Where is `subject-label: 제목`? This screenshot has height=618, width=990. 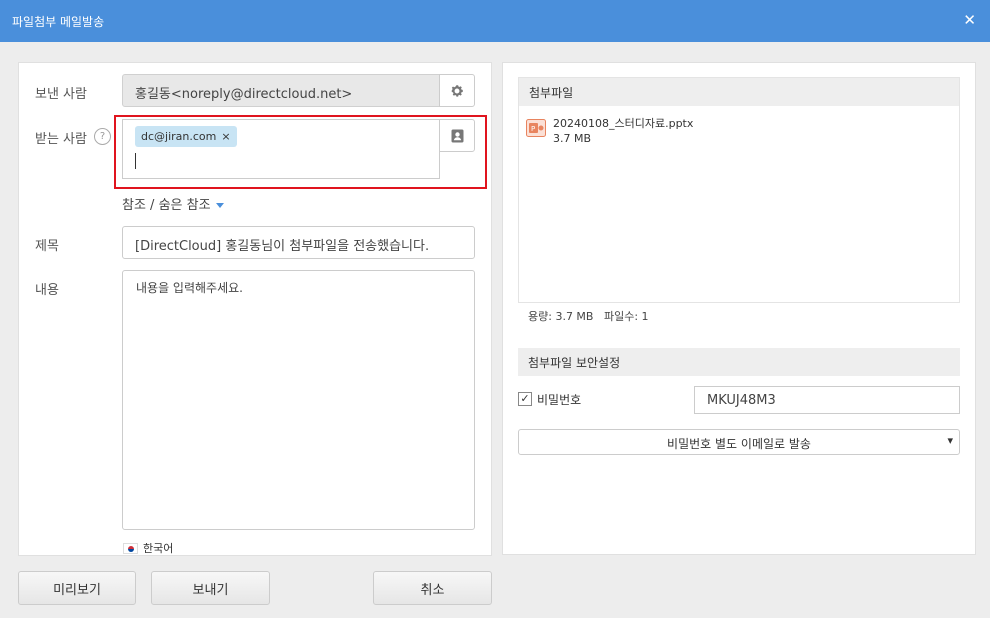
subject-label: 제목 is located at coordinates (47, 246).